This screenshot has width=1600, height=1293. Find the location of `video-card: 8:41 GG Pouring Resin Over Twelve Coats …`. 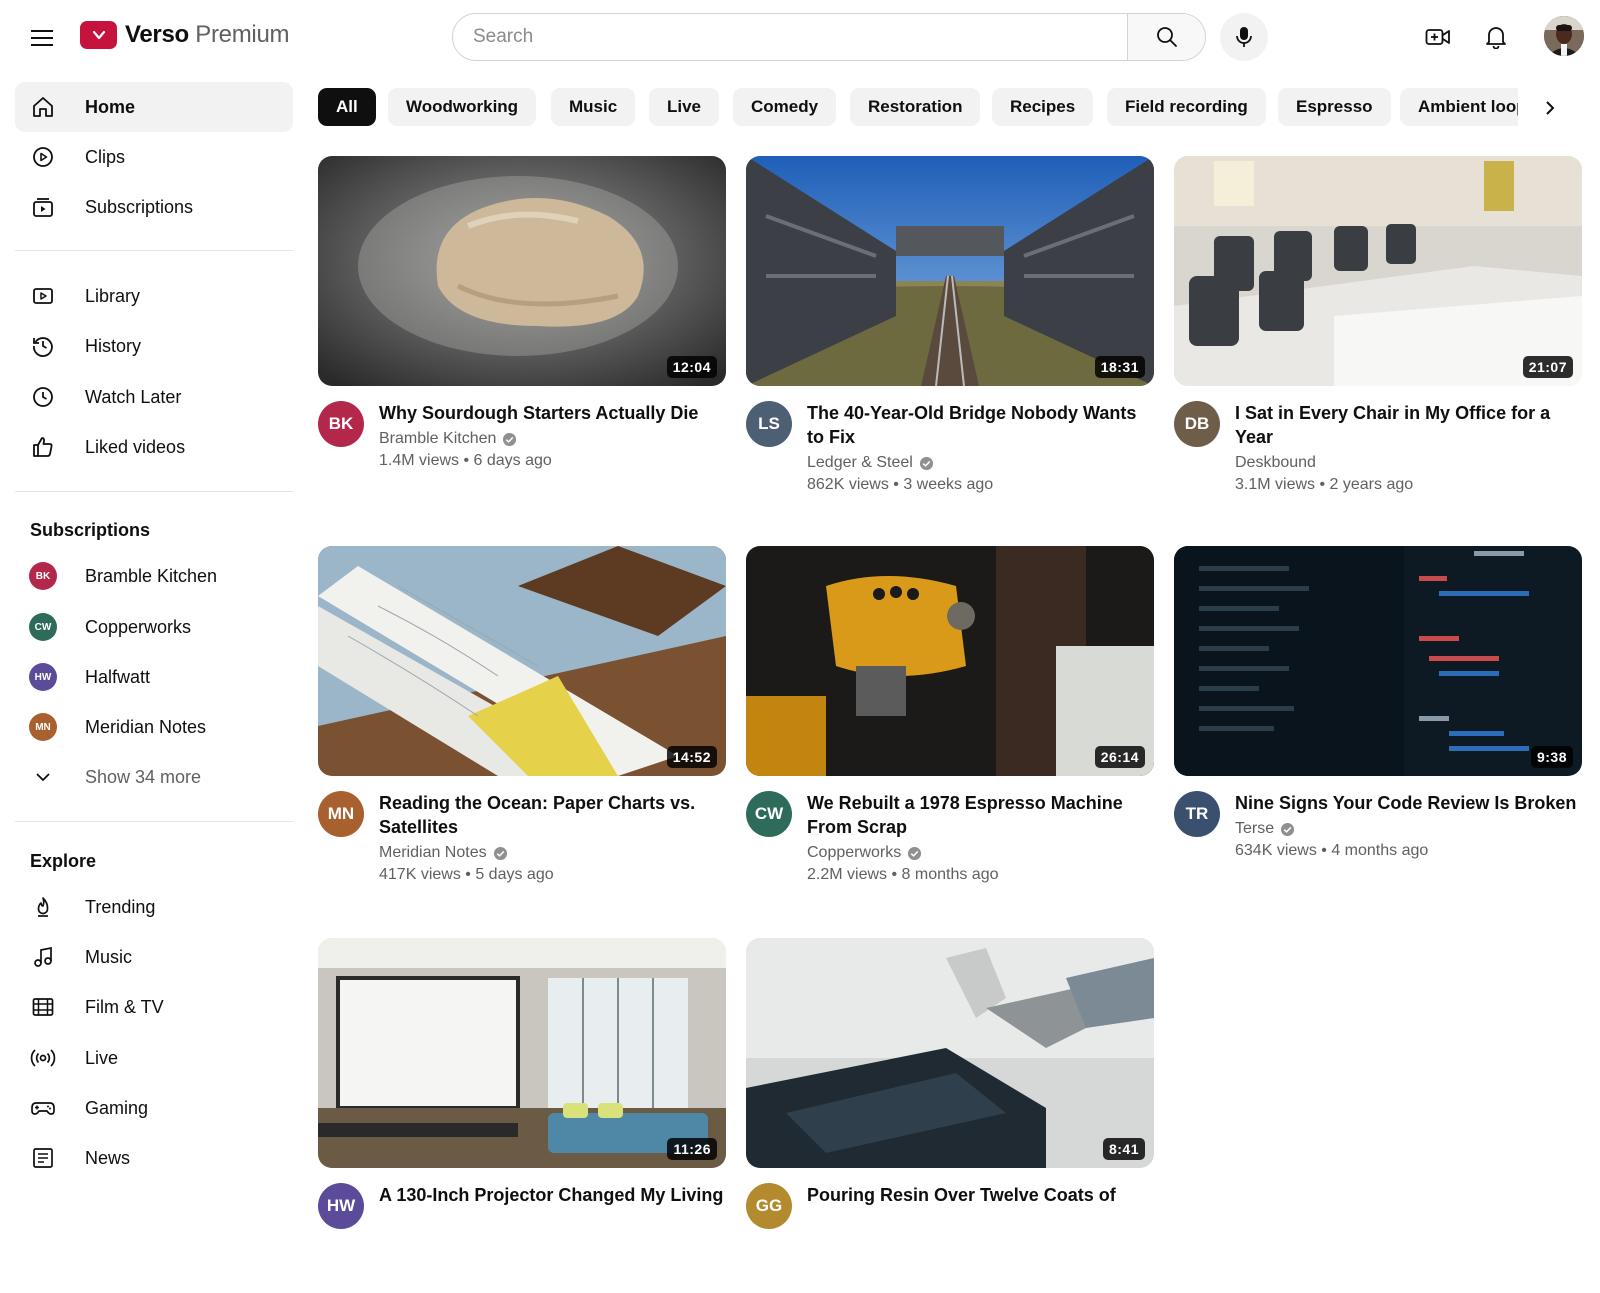

video-card: 8:41 GG Pouring Resin Over Twelve Coats … is located at coordinates (950, 1115).